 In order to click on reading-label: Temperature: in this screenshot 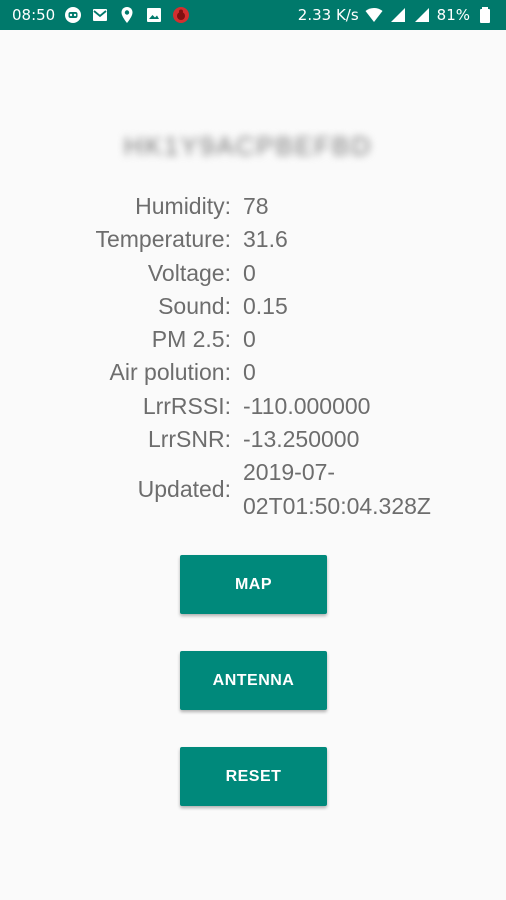, I will do `click(163, 239)`.